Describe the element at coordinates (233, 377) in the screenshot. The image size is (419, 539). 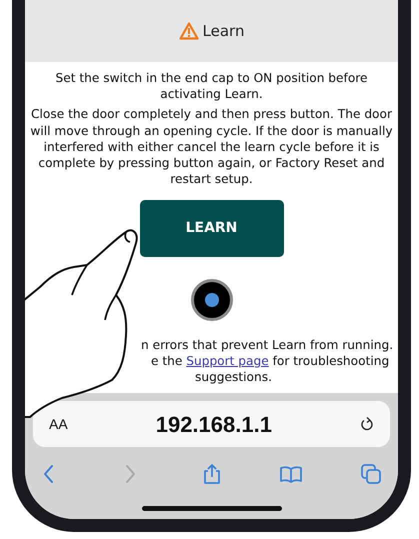
I see `note-text: suggestions.` at that location.